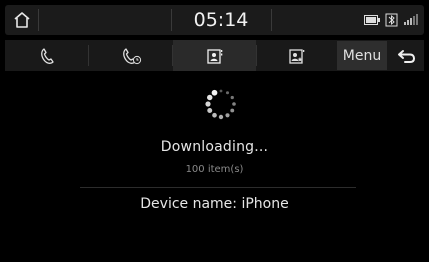  I want to click on tab-favorites, so click(297, 55).